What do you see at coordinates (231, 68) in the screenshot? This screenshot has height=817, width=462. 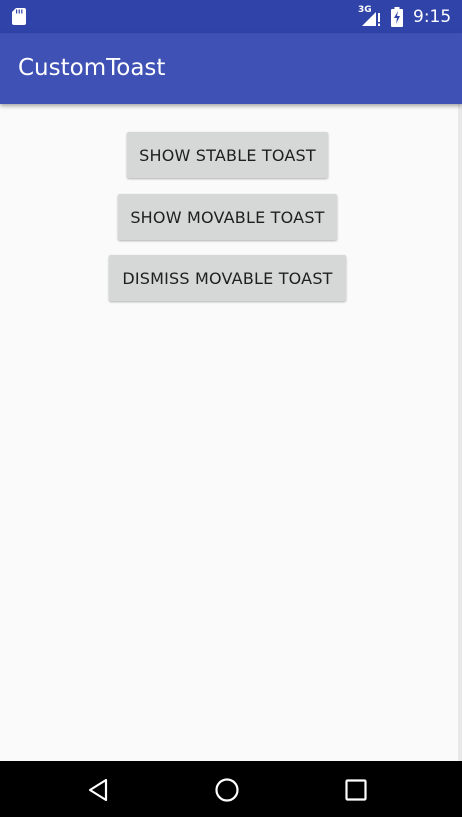 I see `app-bar: CustomToast` at bounding box center [231, 68].